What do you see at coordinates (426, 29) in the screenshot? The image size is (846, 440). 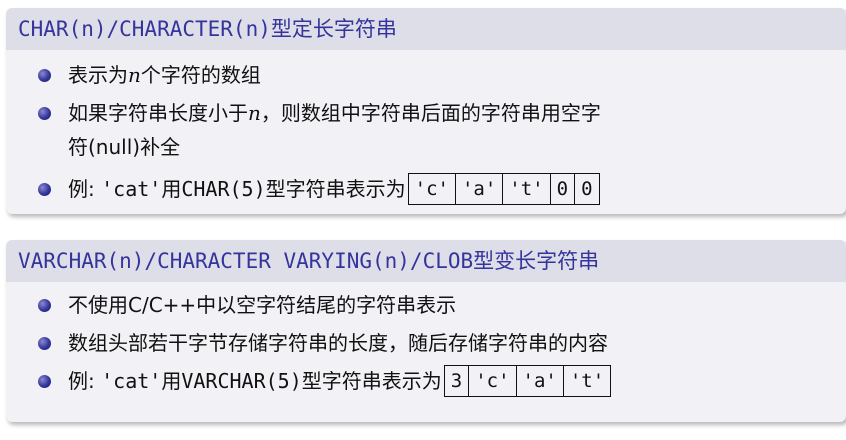 I see `char-block-title: CHAR(n)/CHARACTER(n)型定长字符串` at bounding box center [426, 29].